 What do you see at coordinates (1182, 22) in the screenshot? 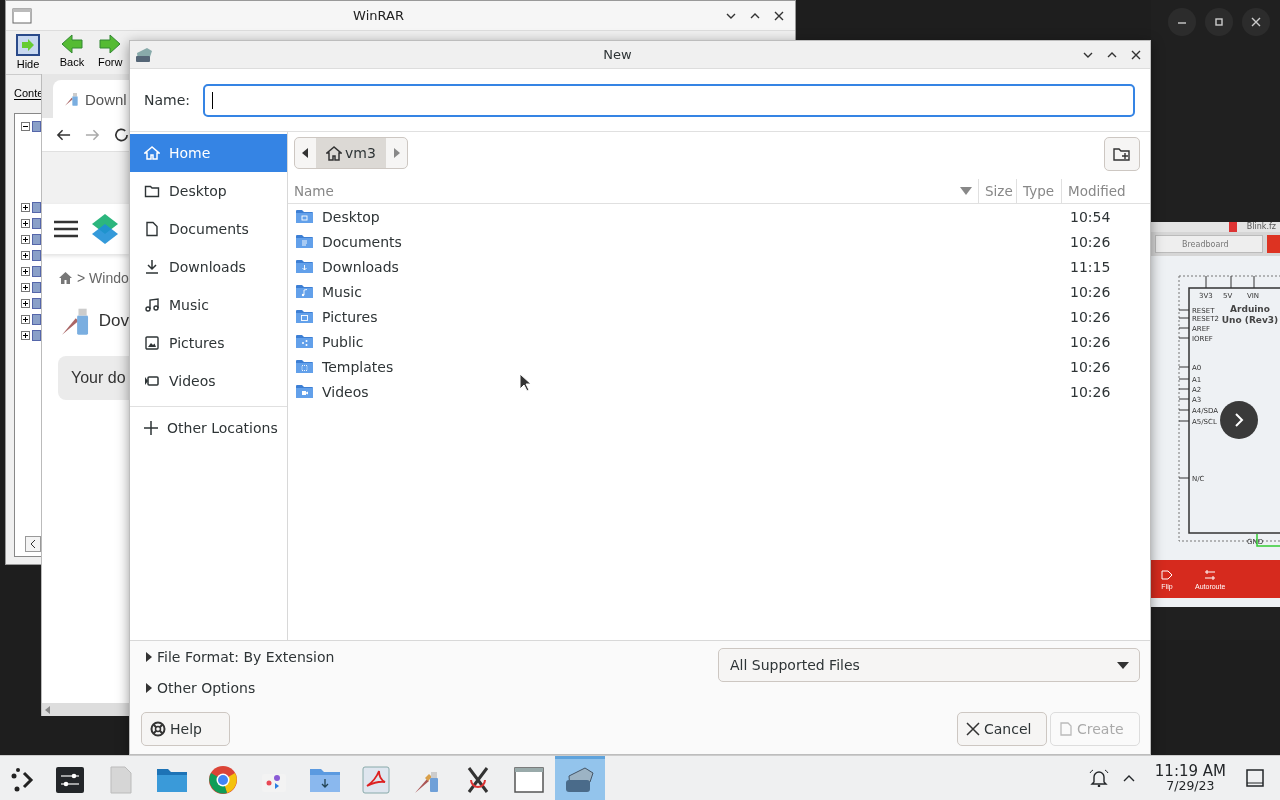
I see `minimize-button` at bounding box center [1182, 22].